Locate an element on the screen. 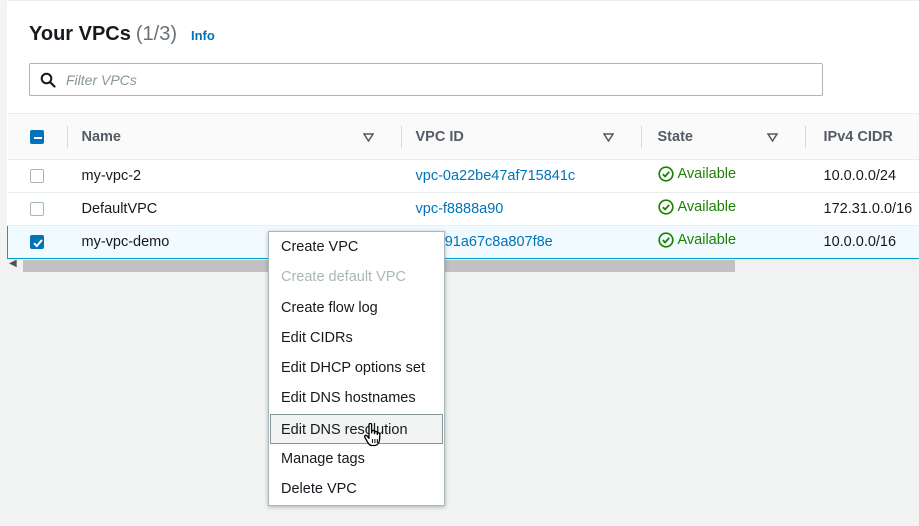 The height and width of the screenshot is (526, 919). ipv4-cidr: 10.0.0.0/16 is located at coordinates (862, 242).